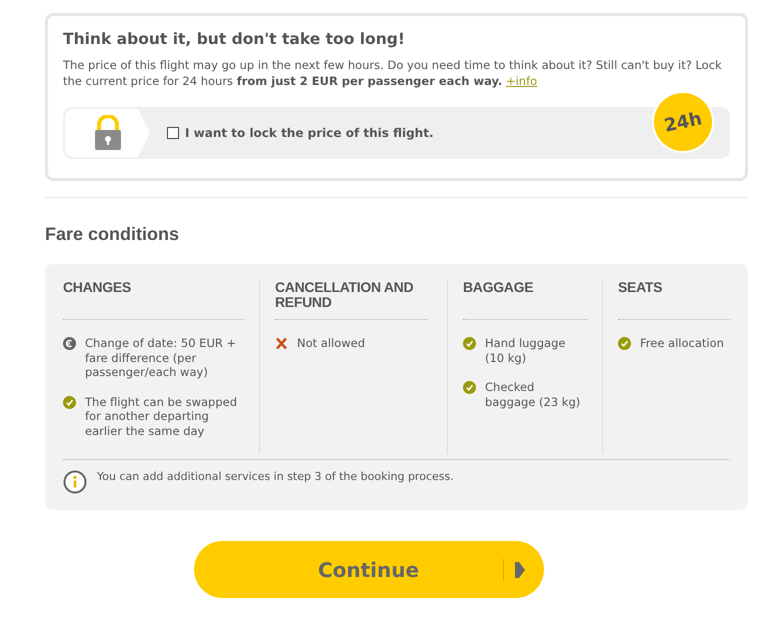  What do you see at coordinates (234, 39) in the screenshot?
I see `offer-title: Think about it, but don't take too long!` at bounding box center [234, 39].